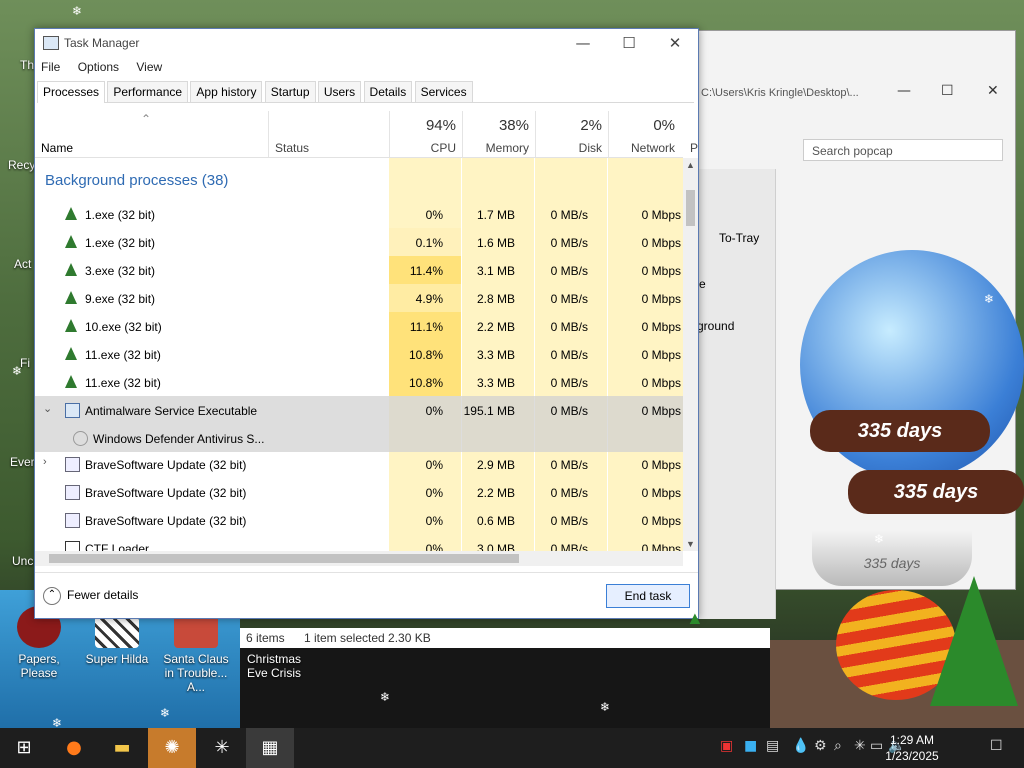 This screenshot has height=768, width=1024. What do you see at coordinates (947, 91) in the screenshot?
I see `maximize-icon: ☐` at bounding box center [947, 91].